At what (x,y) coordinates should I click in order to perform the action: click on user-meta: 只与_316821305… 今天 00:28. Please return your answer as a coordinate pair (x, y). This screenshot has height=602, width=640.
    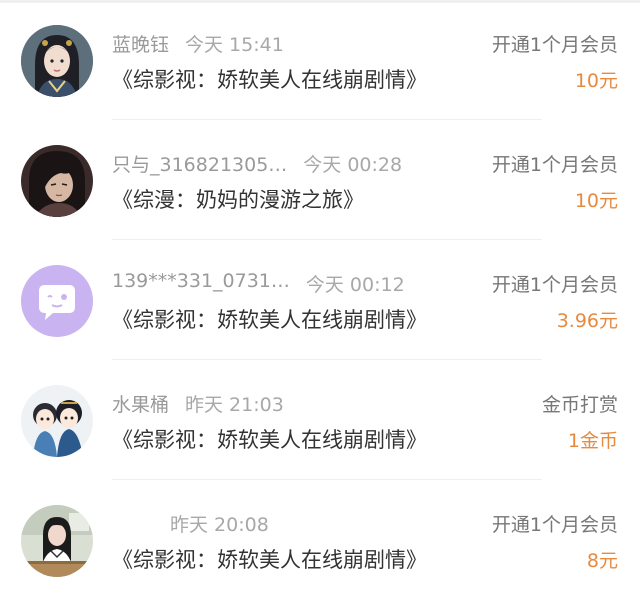
    Looking at the image, I should click on (292, 164).